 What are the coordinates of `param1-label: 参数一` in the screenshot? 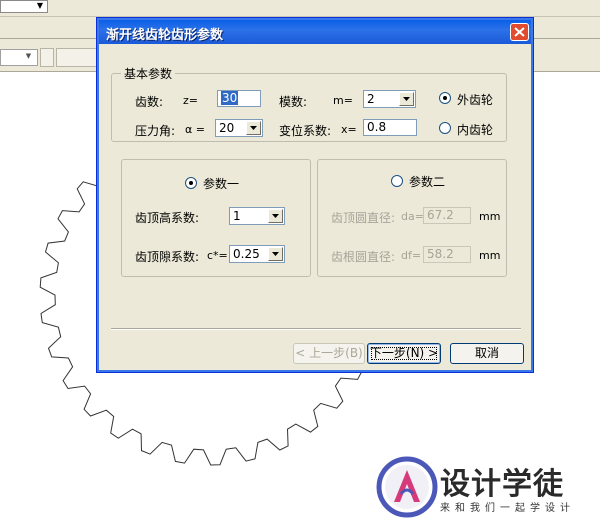 It's located at (221, 184).